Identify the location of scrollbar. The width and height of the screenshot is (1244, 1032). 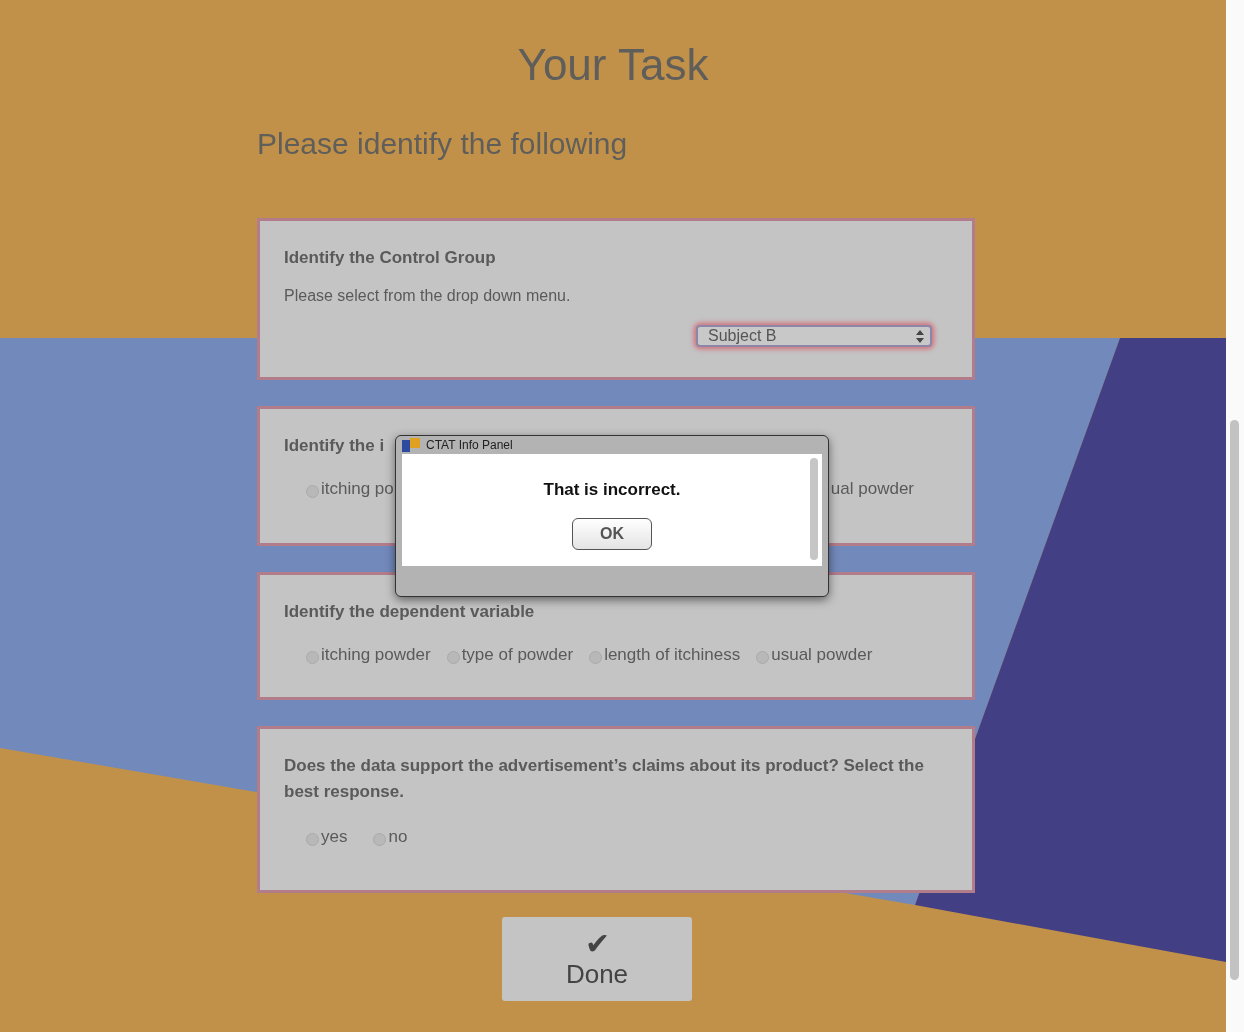
(1235, 516).